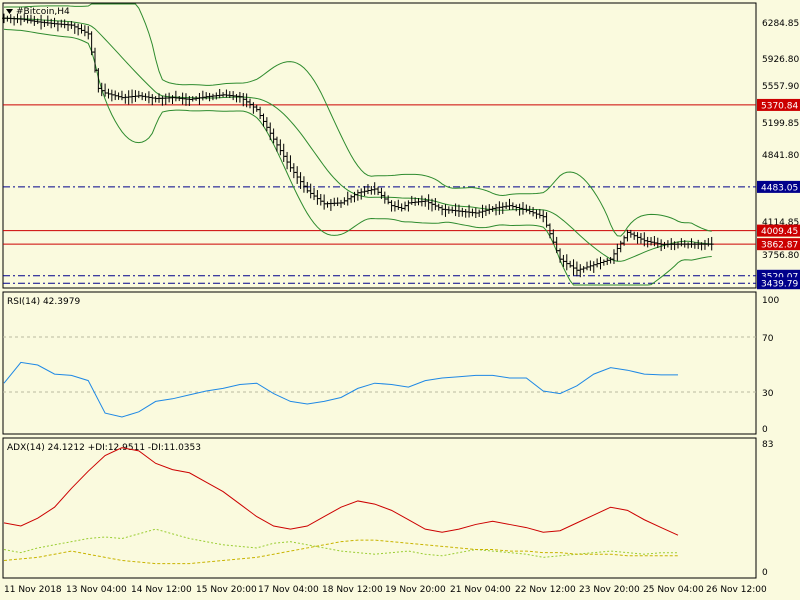 Image resolution: width=800 pixels, height=600 pixels. I want to click on rsi-tick: 0, so click(765, 430).